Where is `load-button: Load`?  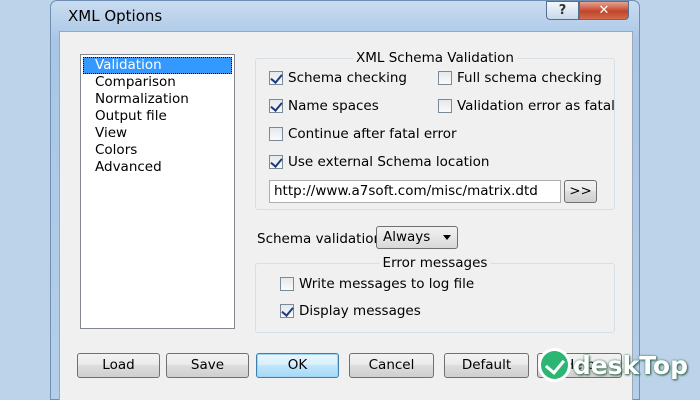 load-button: Load is located at coordinates (118, 365).